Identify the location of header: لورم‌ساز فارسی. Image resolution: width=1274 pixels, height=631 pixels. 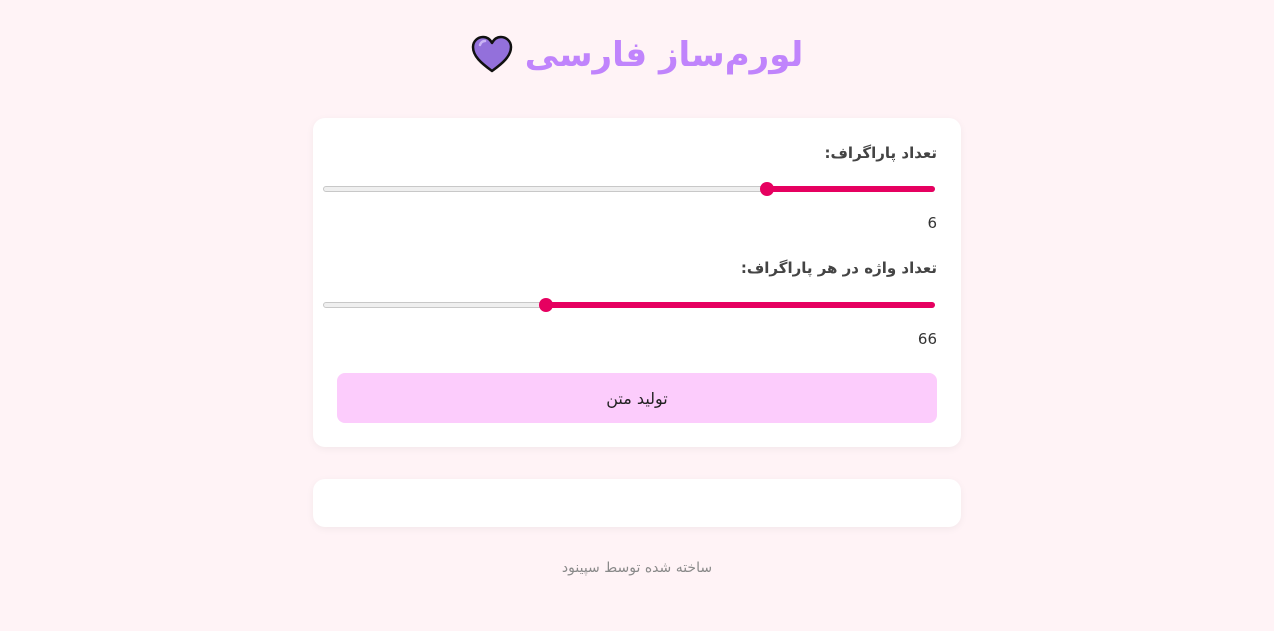
(637, 55).